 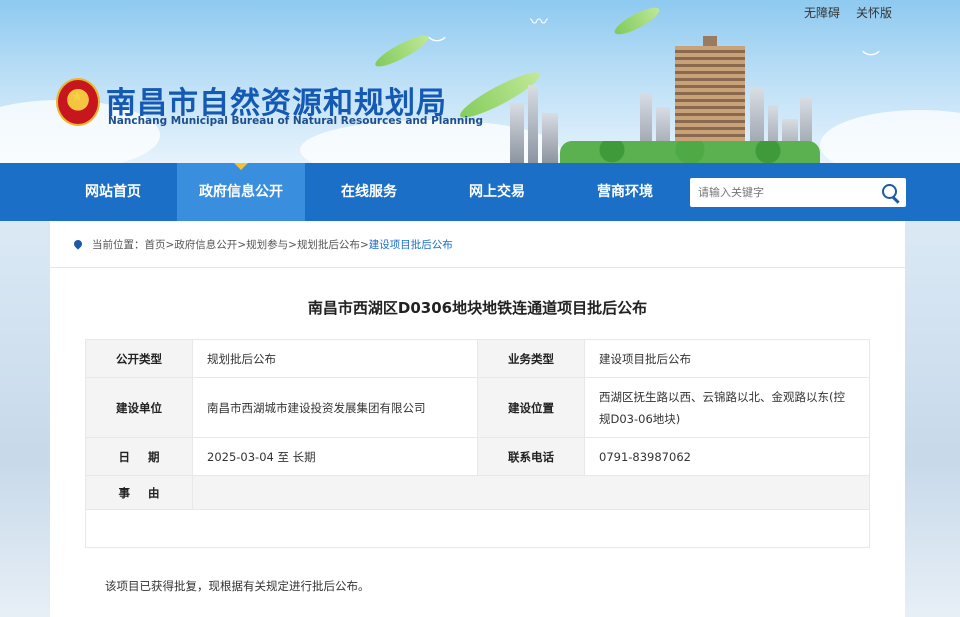 What do you see at coordinates (477, 267) in the screenshot?
I see `divider` at bounding box center [477, 267].